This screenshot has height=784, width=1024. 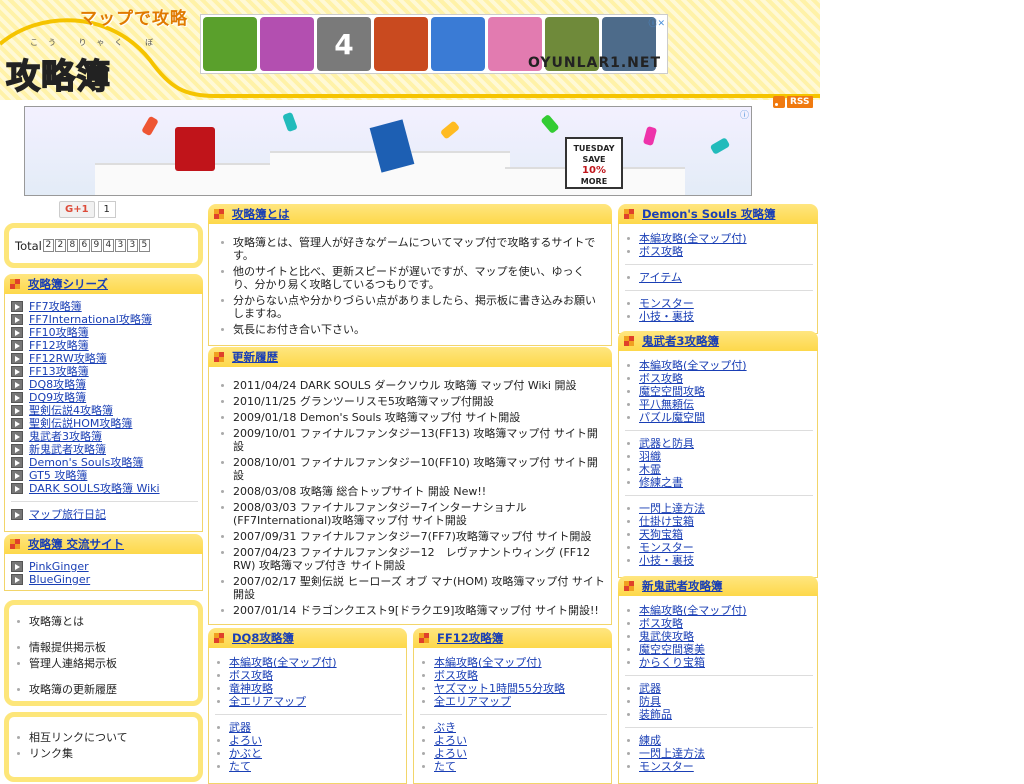 What do you see at coordinates (719, 534) in the screenshot?
I see `oni3-link: 天狗宝箱` at bounding box center [719, 534].